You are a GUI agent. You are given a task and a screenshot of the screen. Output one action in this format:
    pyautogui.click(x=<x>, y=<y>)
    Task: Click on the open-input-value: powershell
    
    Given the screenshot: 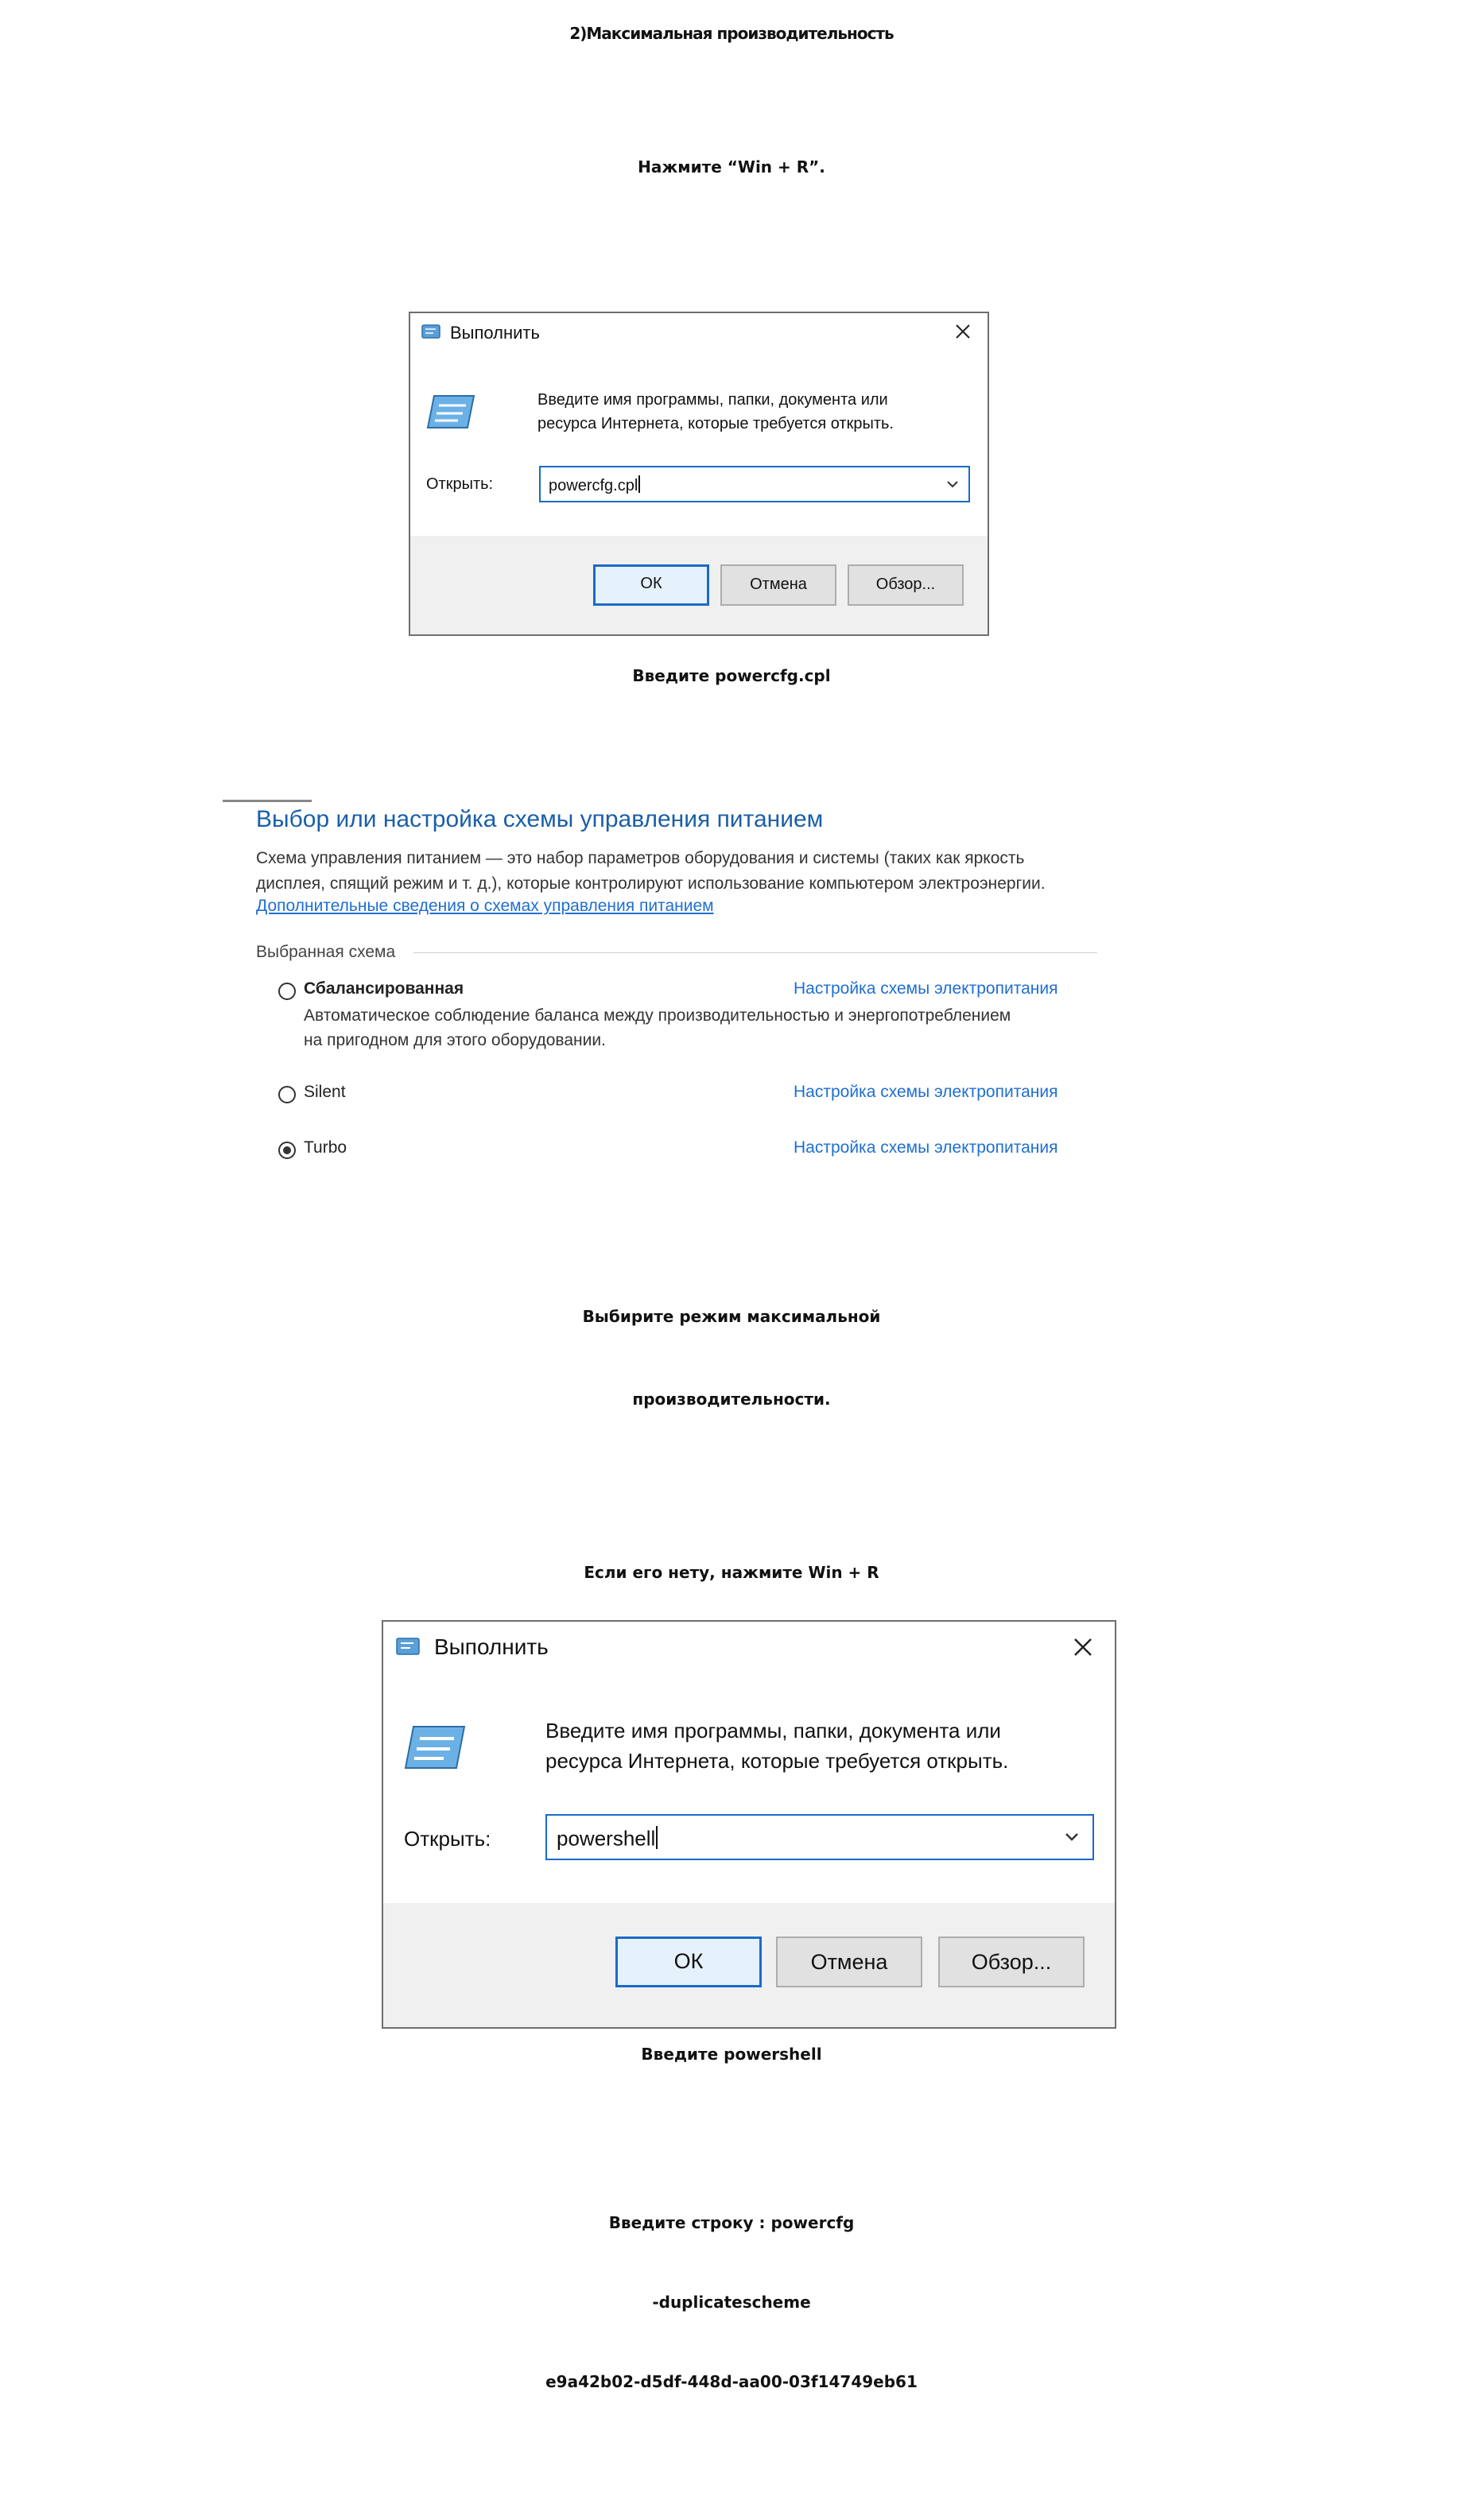 What is the action you would take?
    pyautogui.click(x=608, y=1839)
    